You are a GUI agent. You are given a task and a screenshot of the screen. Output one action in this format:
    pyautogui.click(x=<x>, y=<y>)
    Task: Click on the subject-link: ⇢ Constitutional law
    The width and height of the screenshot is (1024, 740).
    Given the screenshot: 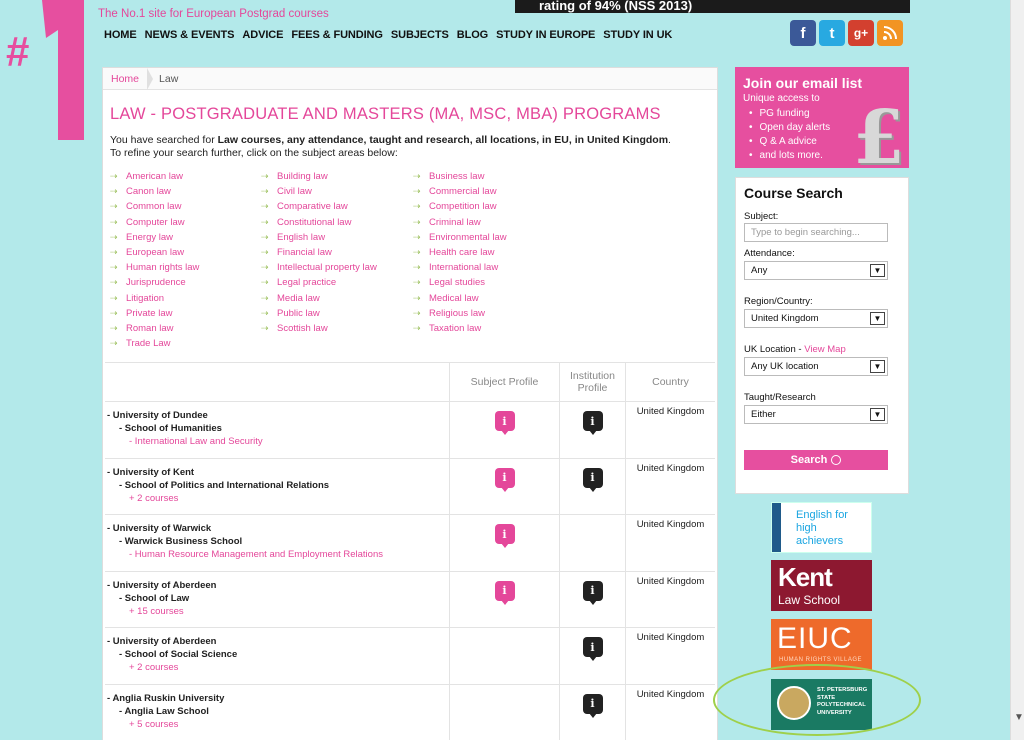 What is the action you would take?
    pyautogui.click(x=319, y=222)
    